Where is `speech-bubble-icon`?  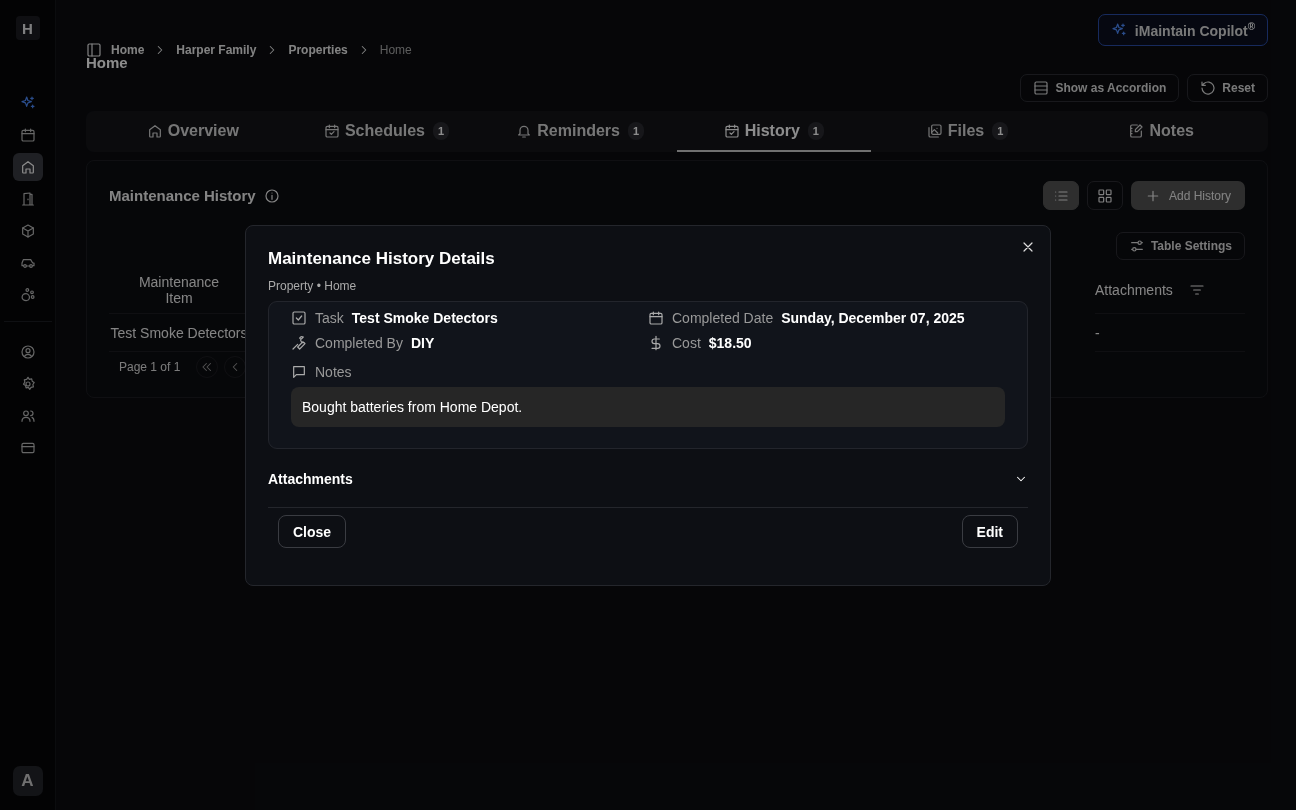 speech-bubble-icon is located at coordinates (299, 372).